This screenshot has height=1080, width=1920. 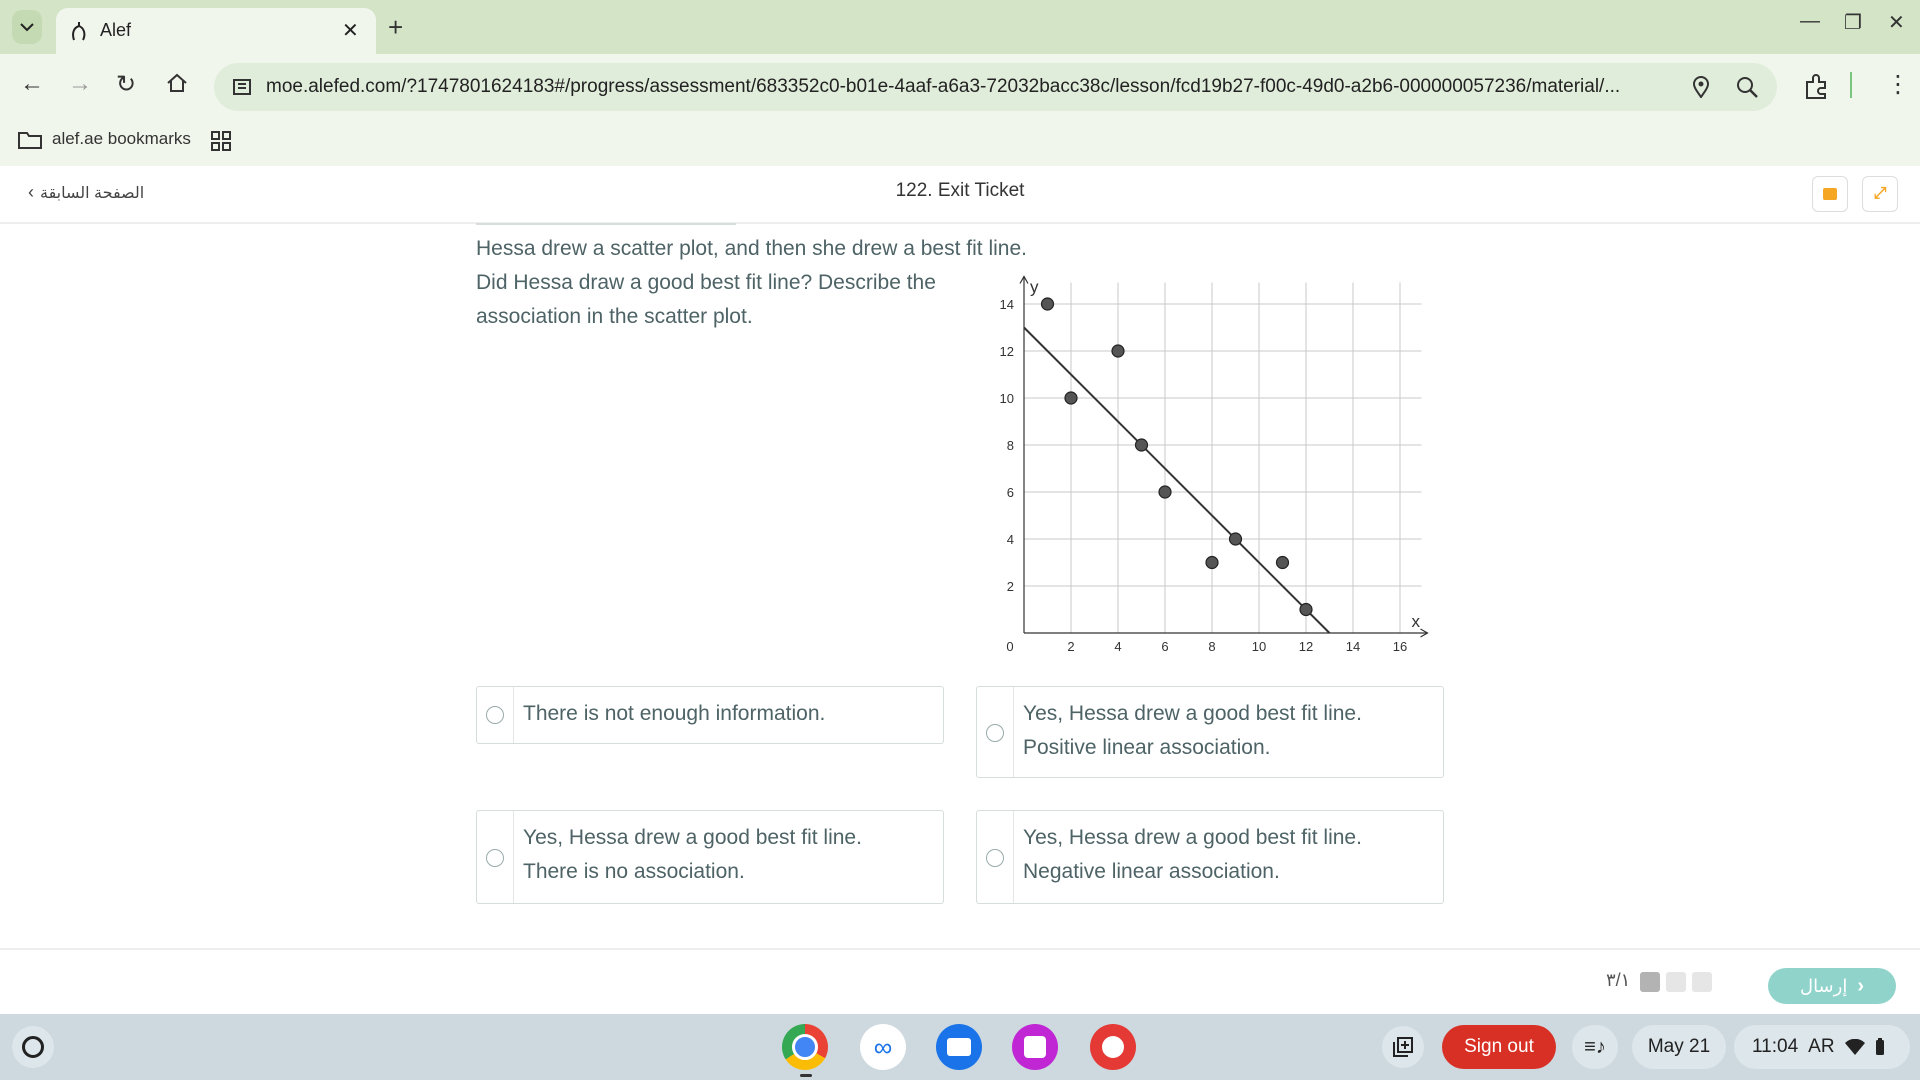 I want to click on expand-icon: ⤢, so click(x=1880, y=193).